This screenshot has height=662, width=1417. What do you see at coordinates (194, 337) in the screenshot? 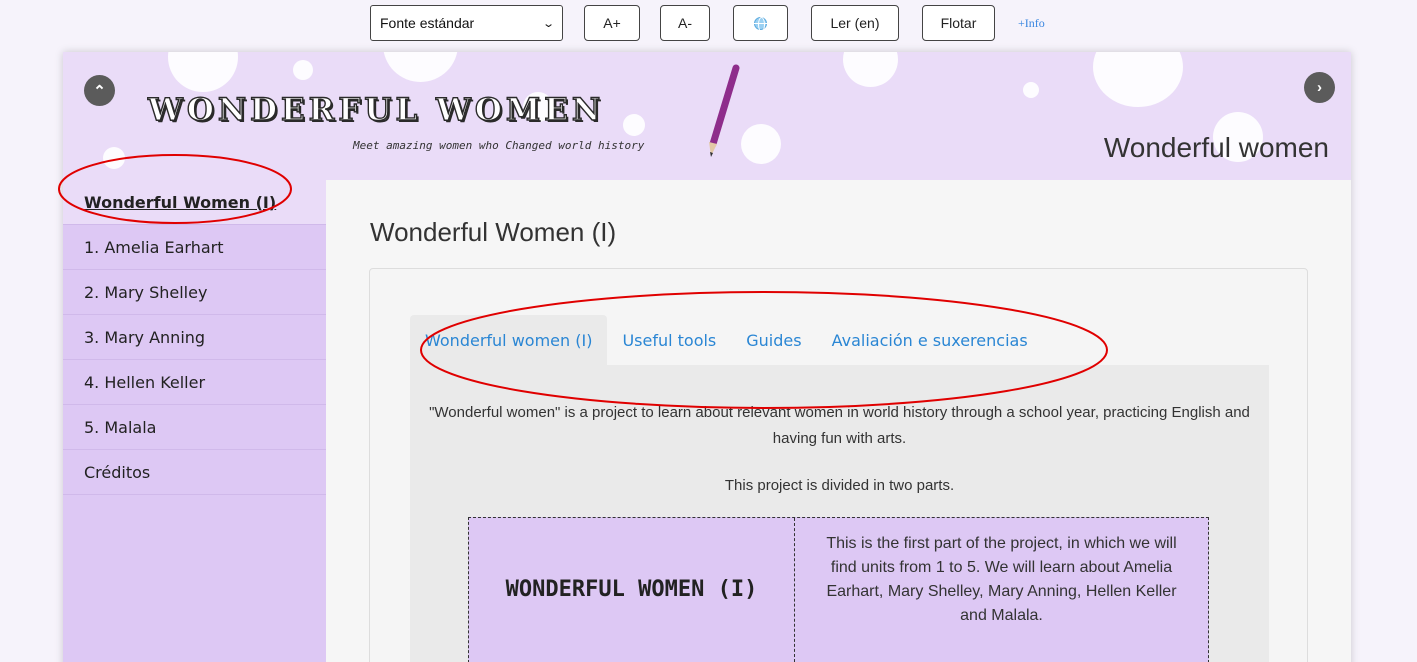
I see `sidebar-item-mary-anning: 3. Mary Anning` at bounding box center [194, 337].